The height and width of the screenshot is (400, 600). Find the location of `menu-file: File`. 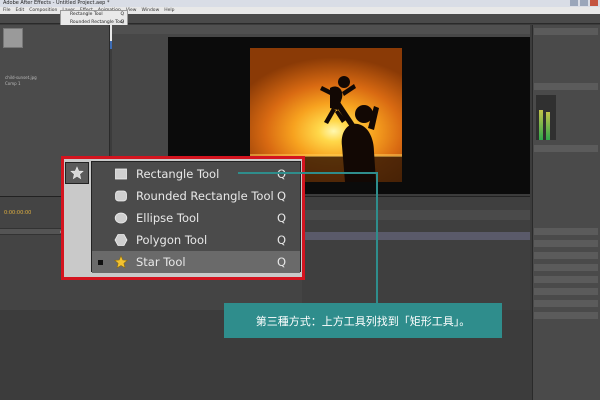

menu-file: File is located at coordinates (7, 10).